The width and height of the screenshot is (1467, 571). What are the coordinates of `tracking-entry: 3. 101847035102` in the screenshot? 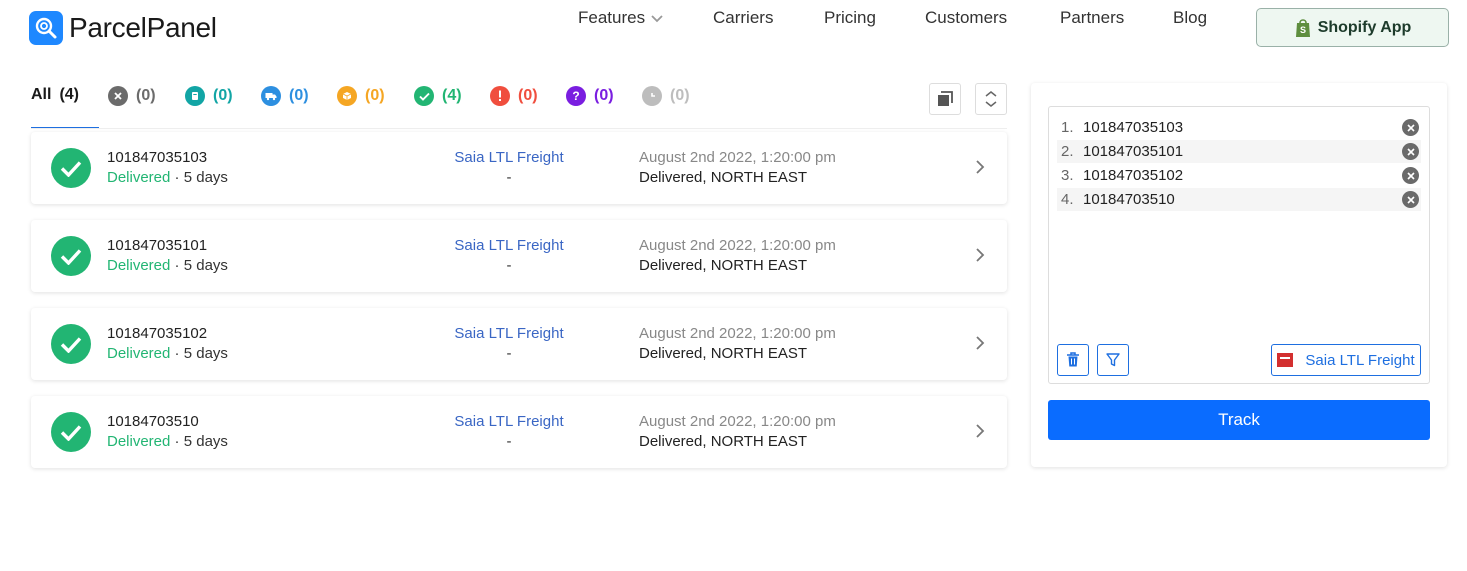 It's located at (1239, 175).